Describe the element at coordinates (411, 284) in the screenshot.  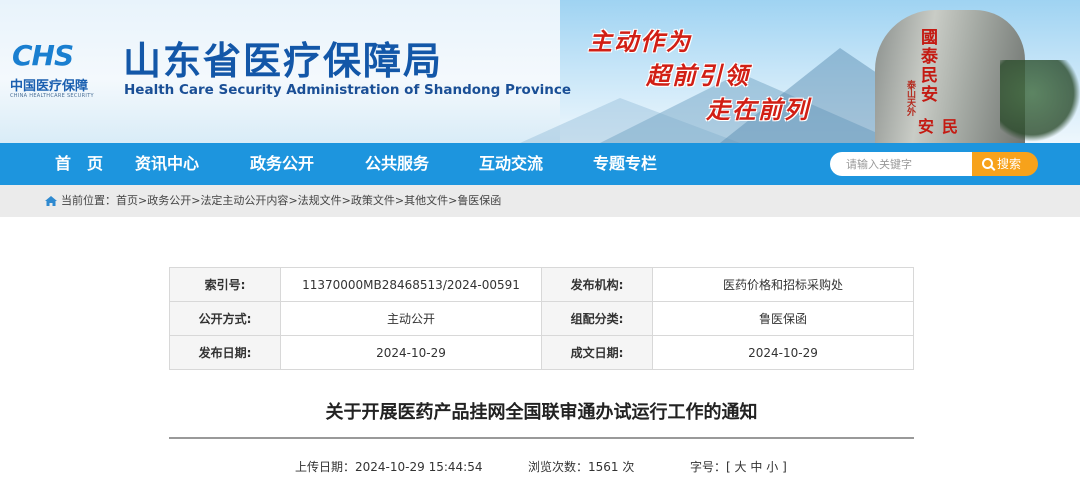
I see `info-value: 11370000MB28468513/2024-00591` at that location.